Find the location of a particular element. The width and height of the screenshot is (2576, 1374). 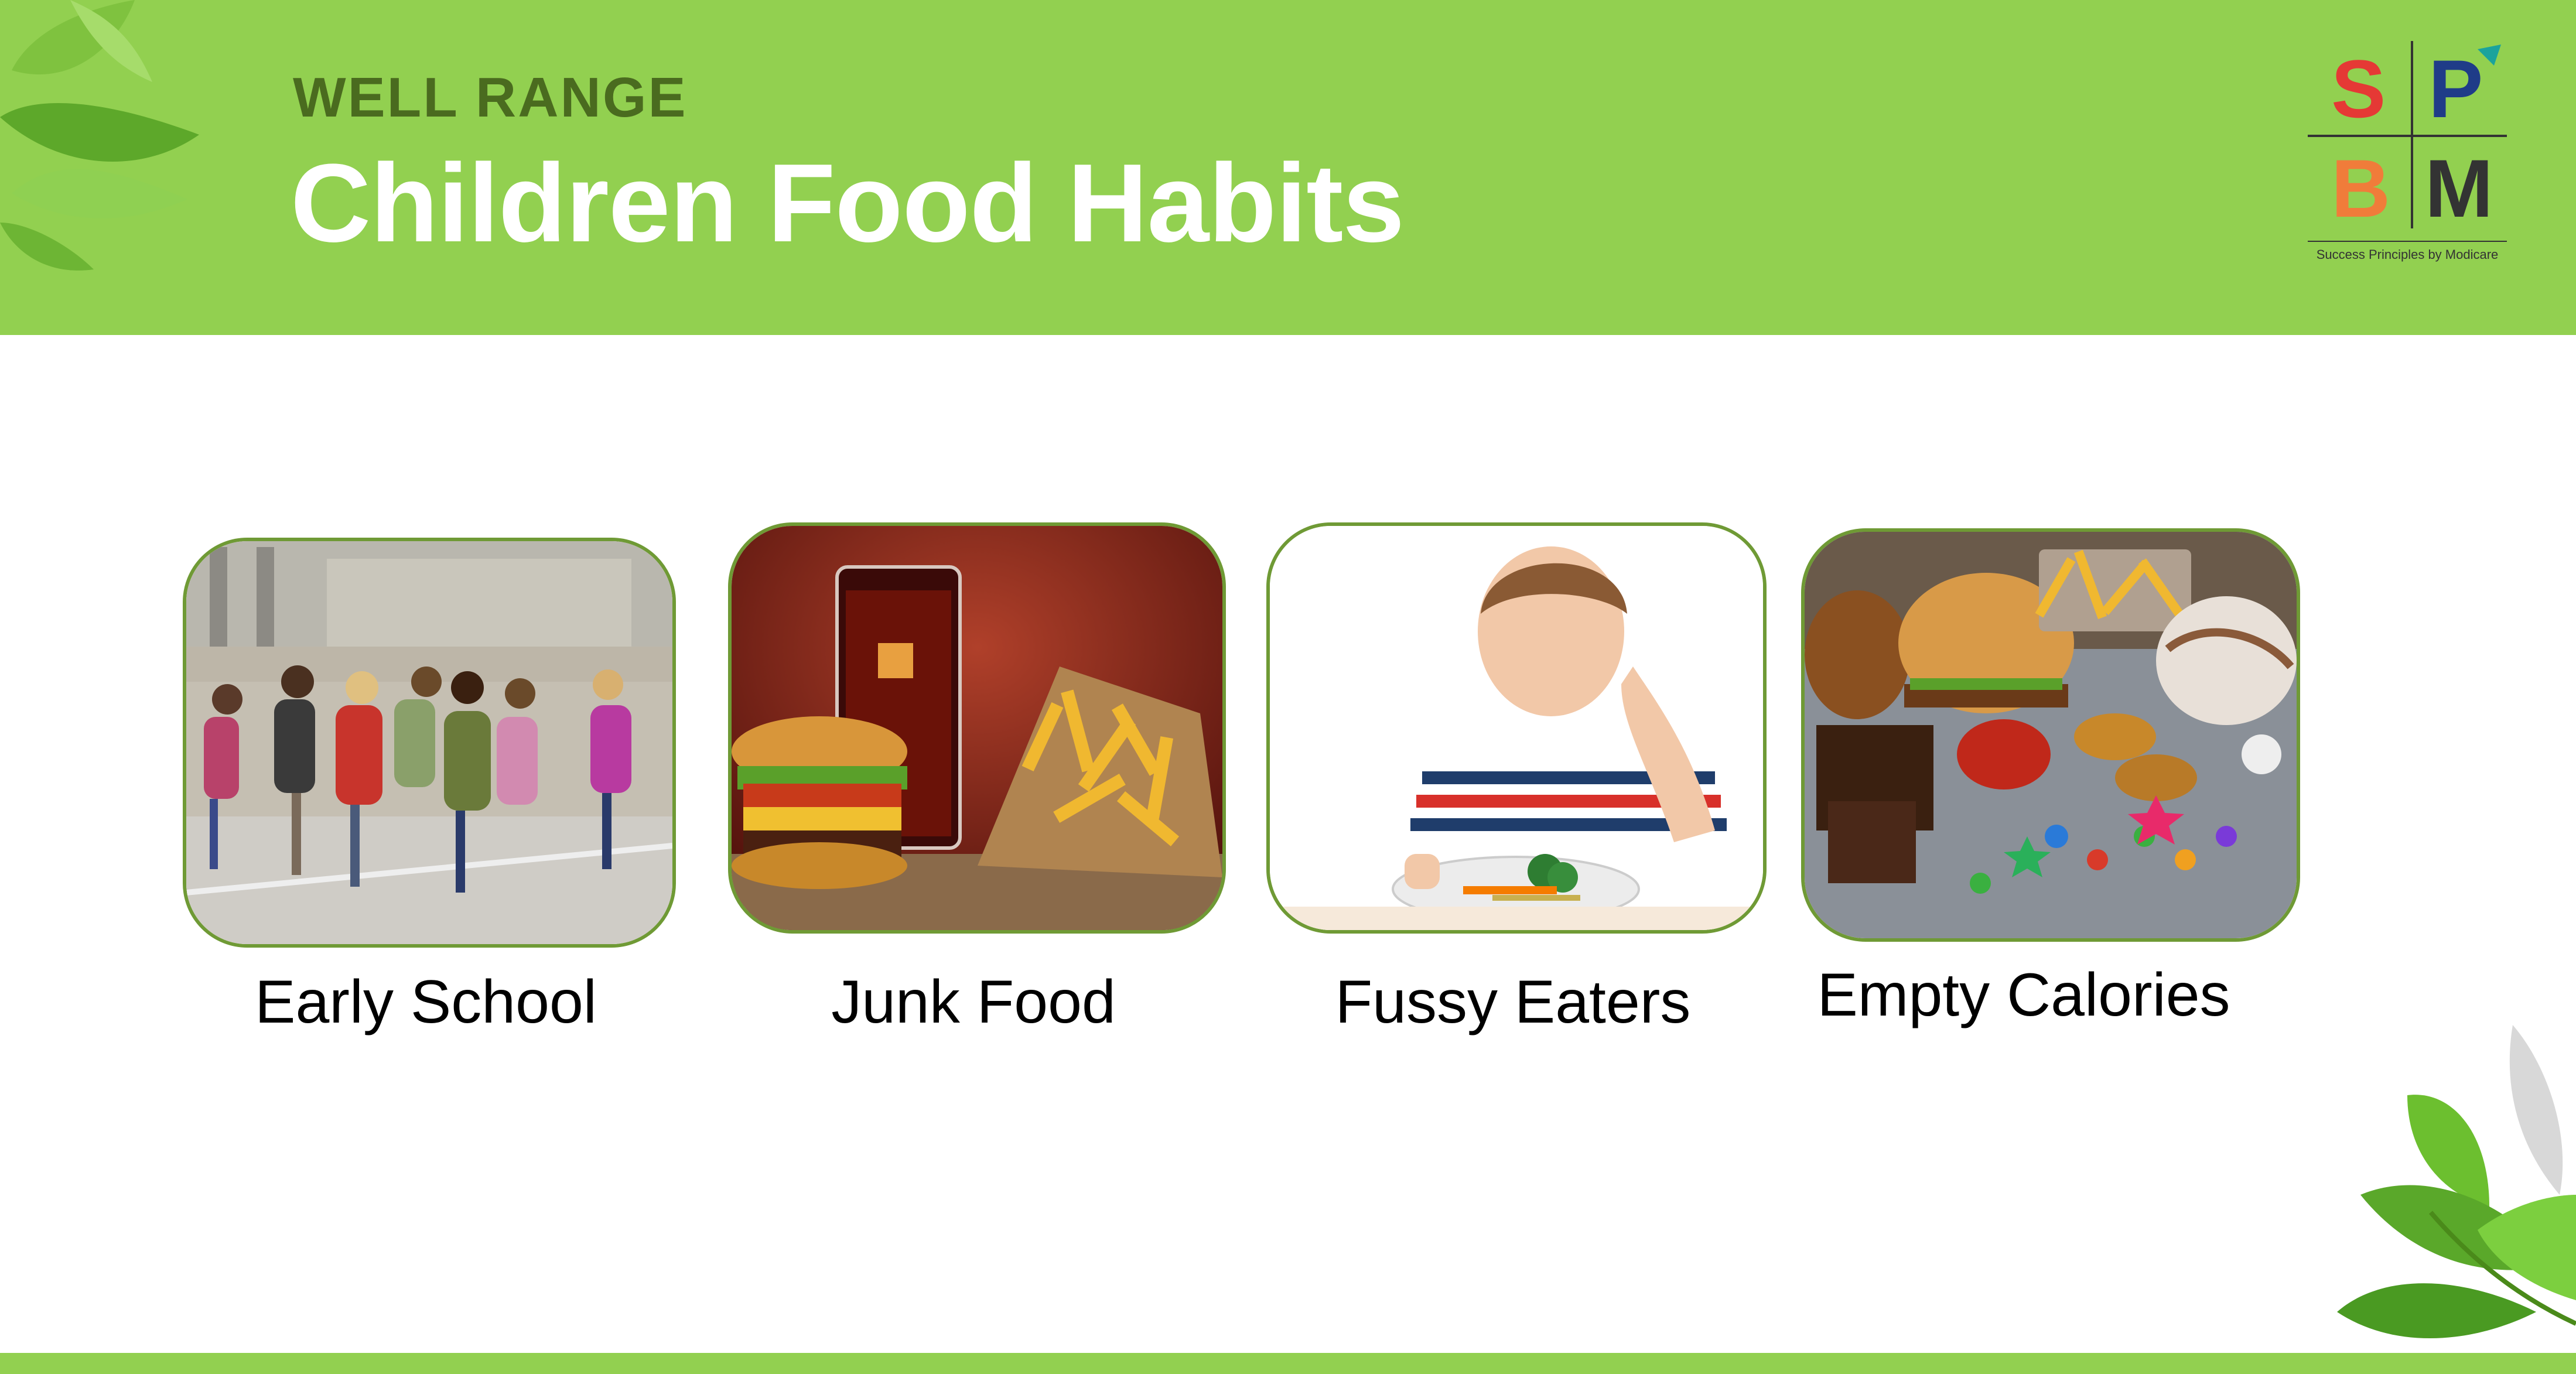

empty-calories-image is located at coordinates (2051, 735).